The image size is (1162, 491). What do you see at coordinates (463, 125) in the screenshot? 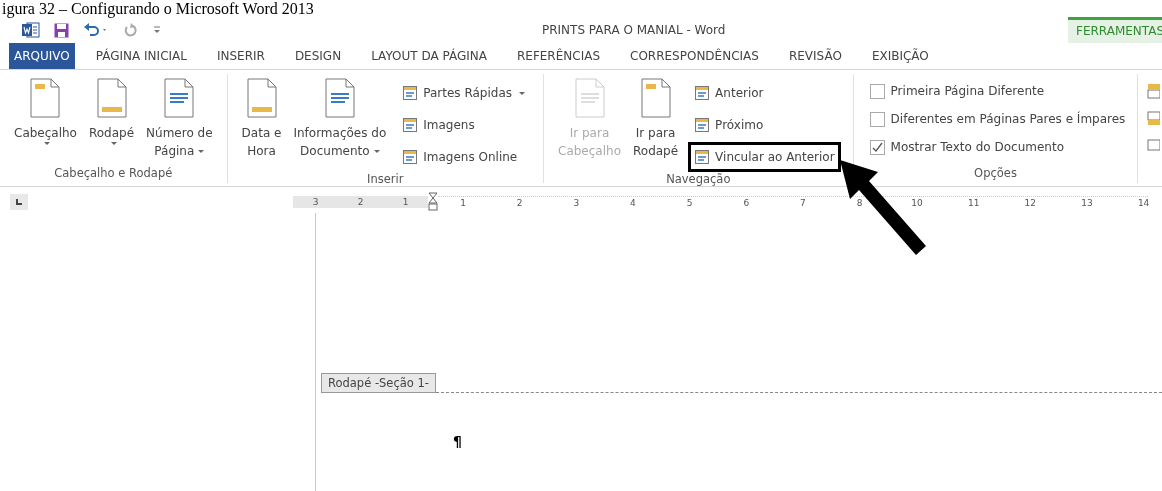
I see `ribbon-small-button: Imagens` at bounding box center [463, 125].